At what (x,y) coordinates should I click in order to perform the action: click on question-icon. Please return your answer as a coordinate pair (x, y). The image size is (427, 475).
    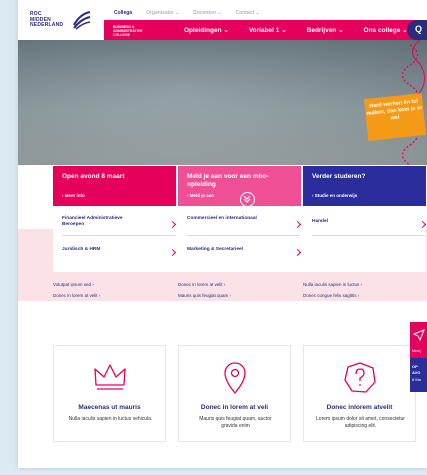
    Looking at the image, I should click on (360, 377).